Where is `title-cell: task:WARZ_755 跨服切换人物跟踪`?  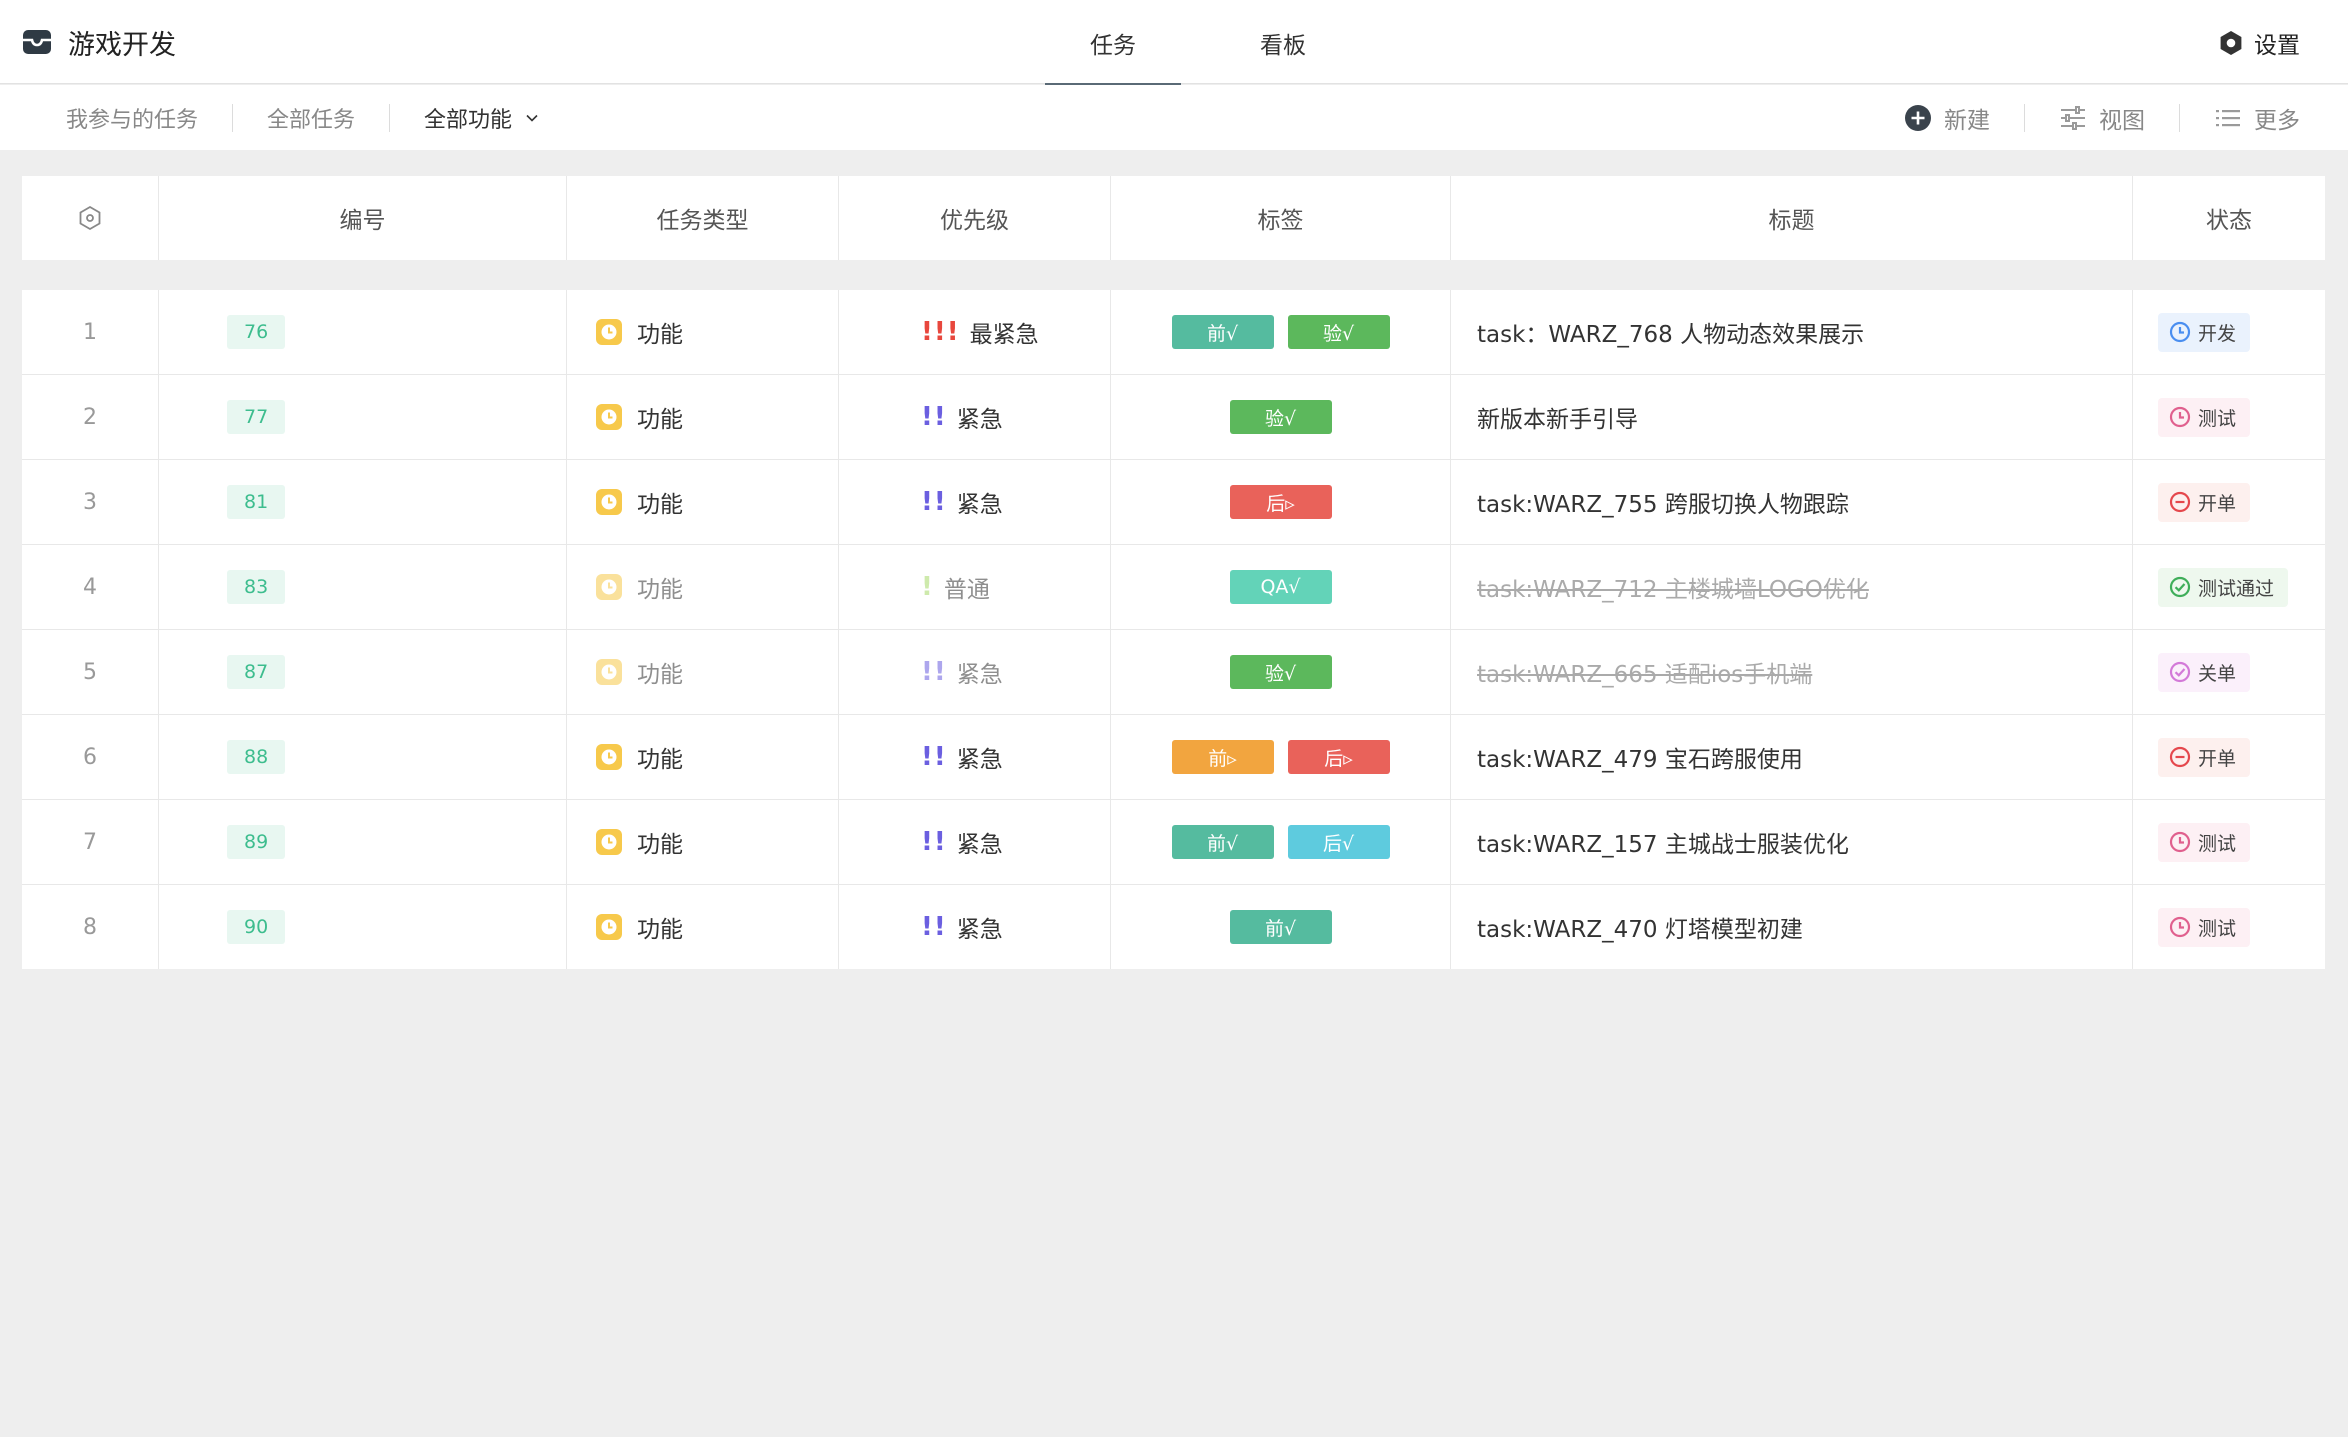
title-cell: task:WARZ_755 跨服切换人物跟踪 is located at coordinates (1792, 502).